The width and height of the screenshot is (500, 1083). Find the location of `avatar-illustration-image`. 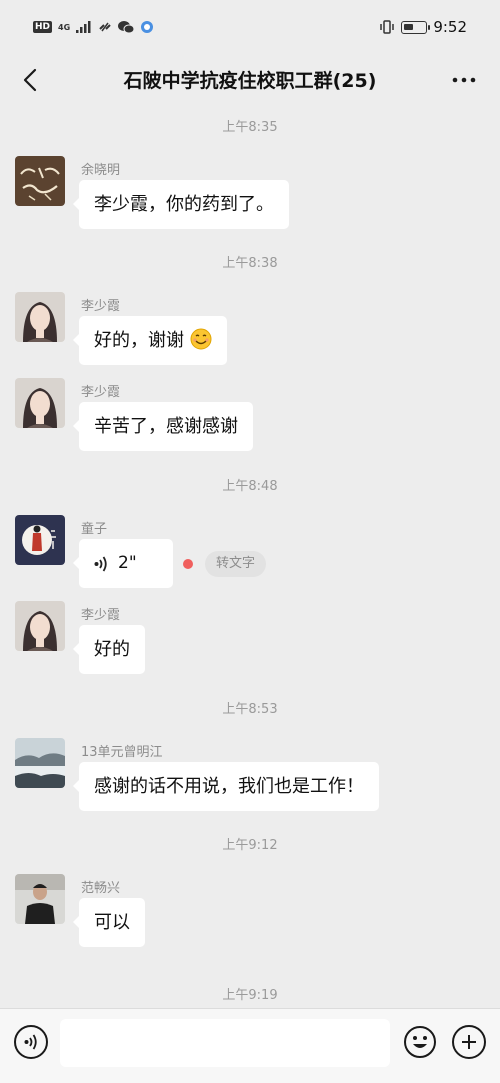

avatar-illustration-image is located at coordinates (40, 540).